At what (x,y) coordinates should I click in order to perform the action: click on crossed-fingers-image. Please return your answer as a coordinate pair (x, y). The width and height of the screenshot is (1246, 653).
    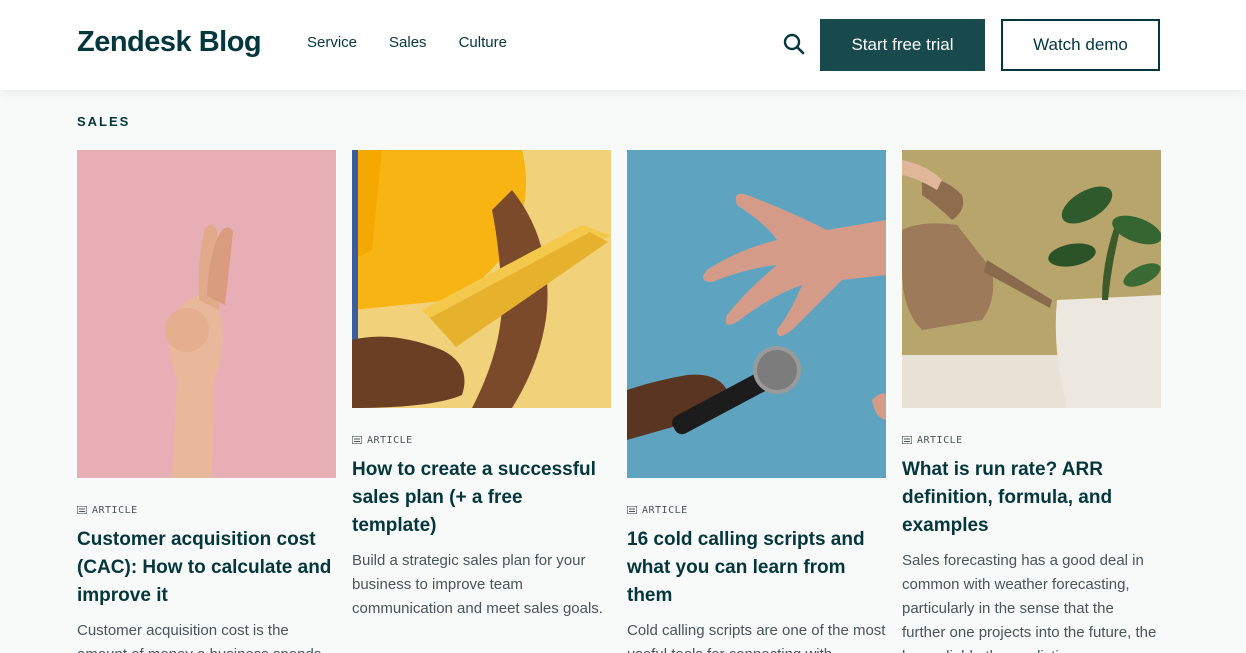
    Looking at the image, I should click on (206, 314).